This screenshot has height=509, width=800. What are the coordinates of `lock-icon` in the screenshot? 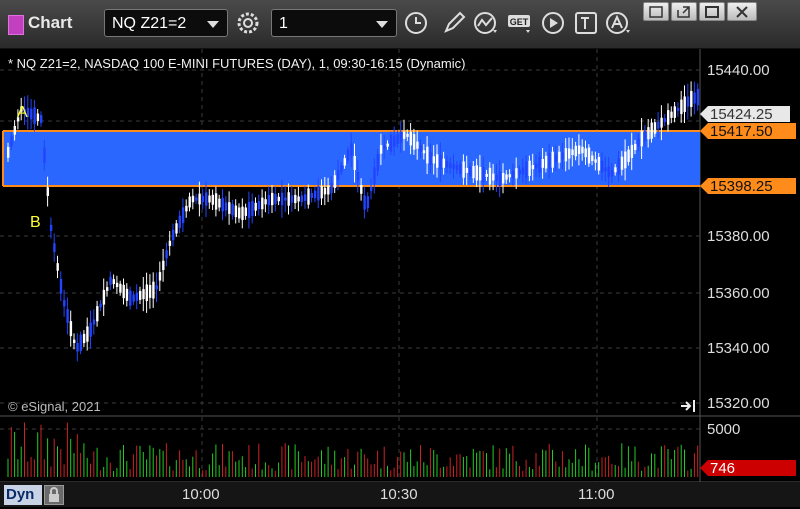 It's located at (54, 494).